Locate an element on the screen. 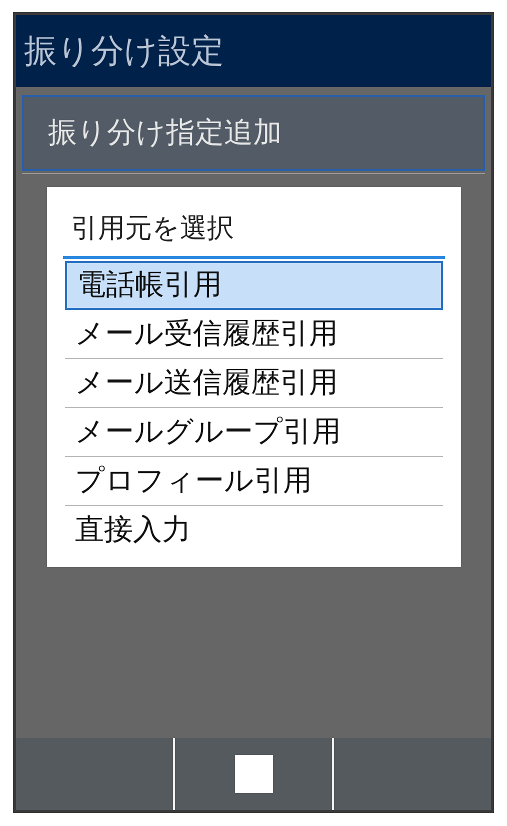 This screenshot has width=507, height=826. menu-option: 電話帳引用 is located at coordinates (254, 285).